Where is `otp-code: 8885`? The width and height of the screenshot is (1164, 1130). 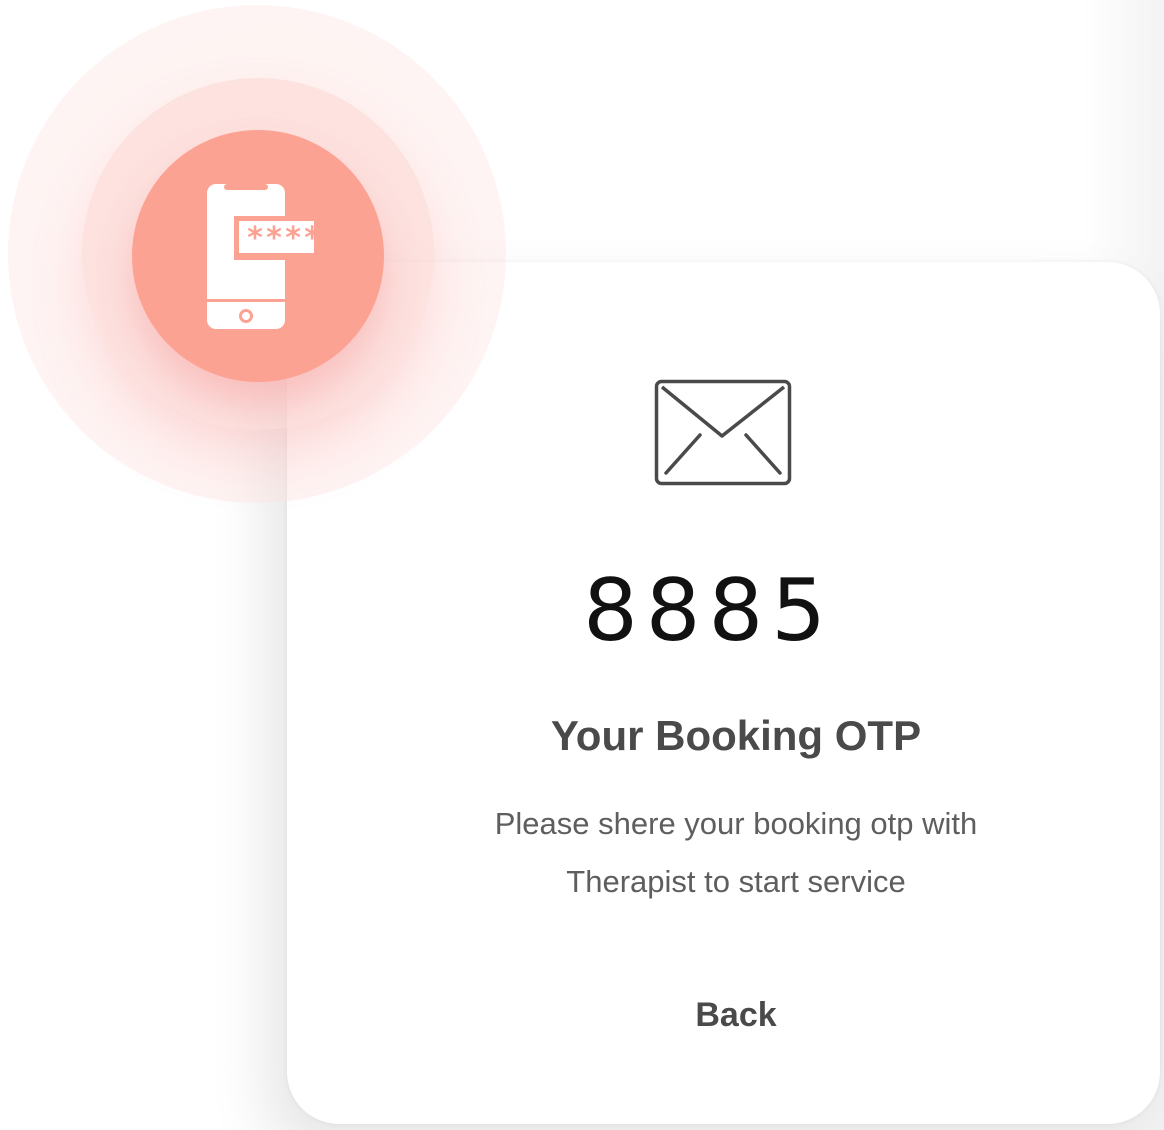 otp-code: 8885 is located at coordinates (723, 611).